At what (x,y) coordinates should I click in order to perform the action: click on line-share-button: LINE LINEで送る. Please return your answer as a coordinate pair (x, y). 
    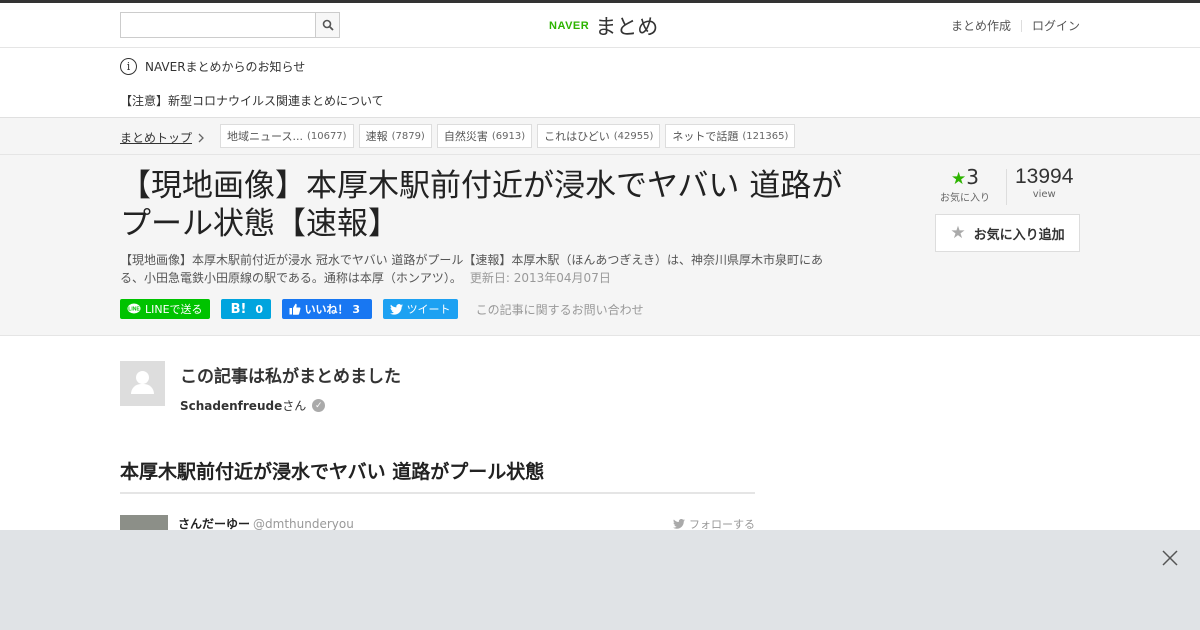
    Looking at the image, I should click on (165, 309).